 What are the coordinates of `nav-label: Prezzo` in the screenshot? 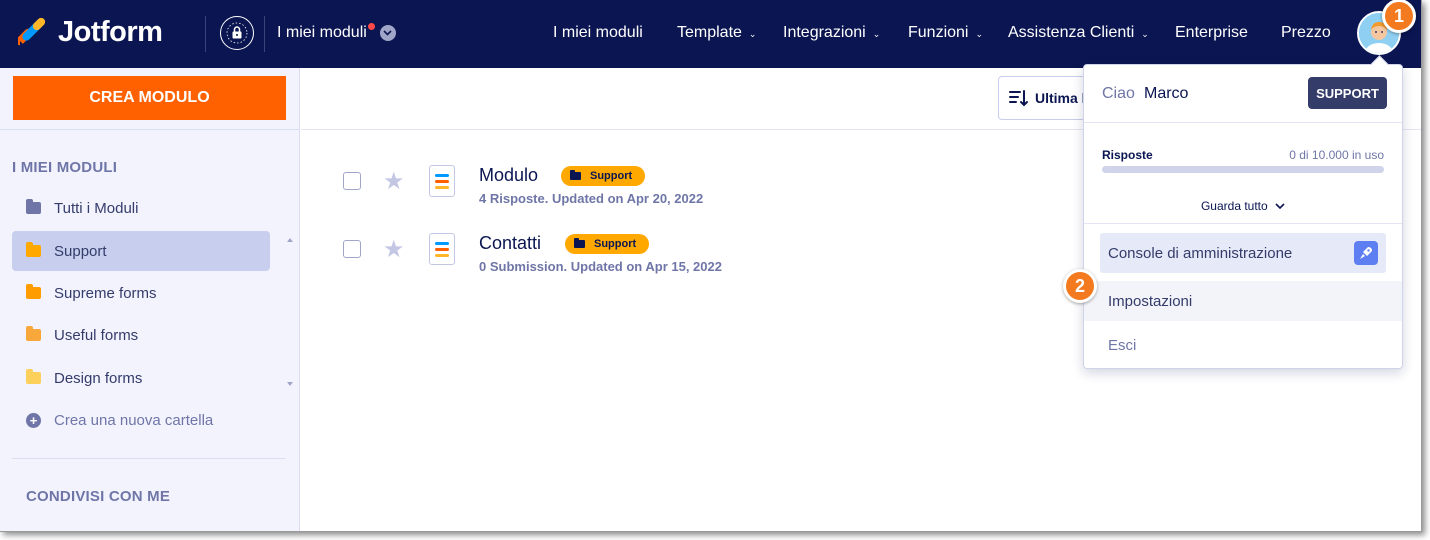 It's located at (1306, 32).